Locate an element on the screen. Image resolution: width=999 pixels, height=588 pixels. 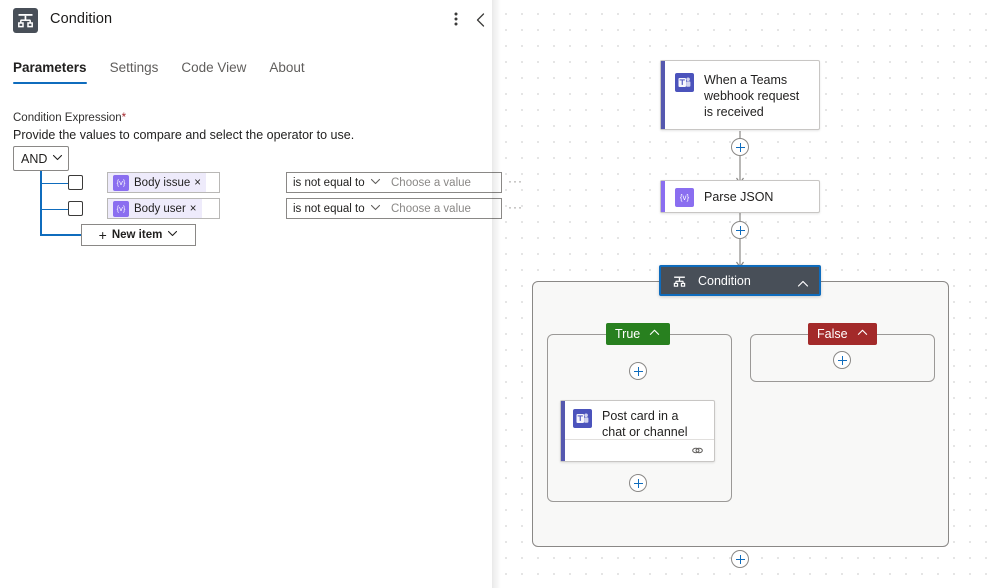
node-when-a-teams-webhook-request-is-received: When a Teams webhook request is received is located at coordinates (740, 95).